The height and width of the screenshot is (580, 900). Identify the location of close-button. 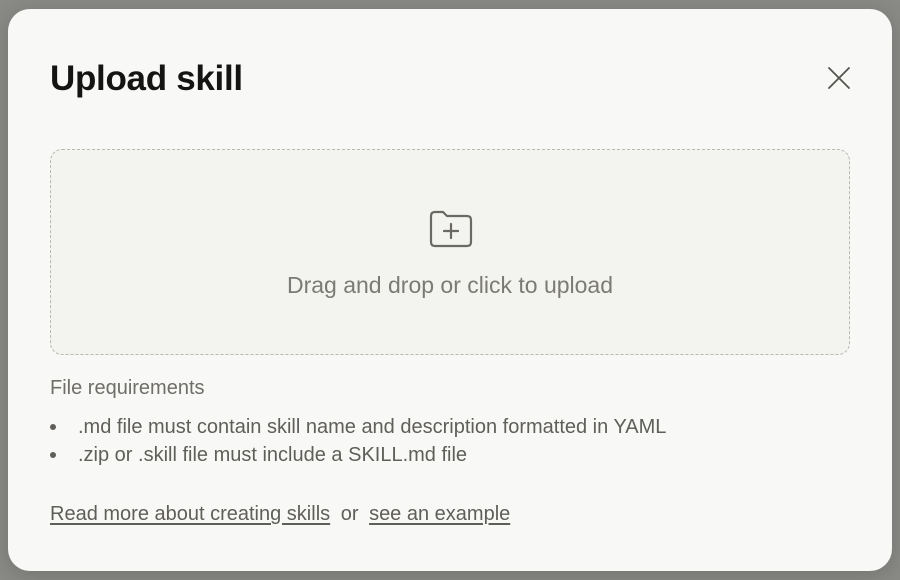
(839, 78).